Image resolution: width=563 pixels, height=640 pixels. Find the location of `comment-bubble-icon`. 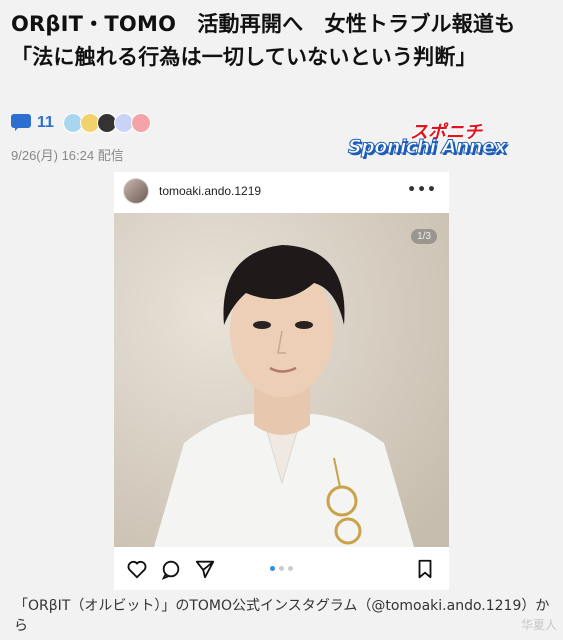

comment-bubble-icon is located at coordinates (171, 569).